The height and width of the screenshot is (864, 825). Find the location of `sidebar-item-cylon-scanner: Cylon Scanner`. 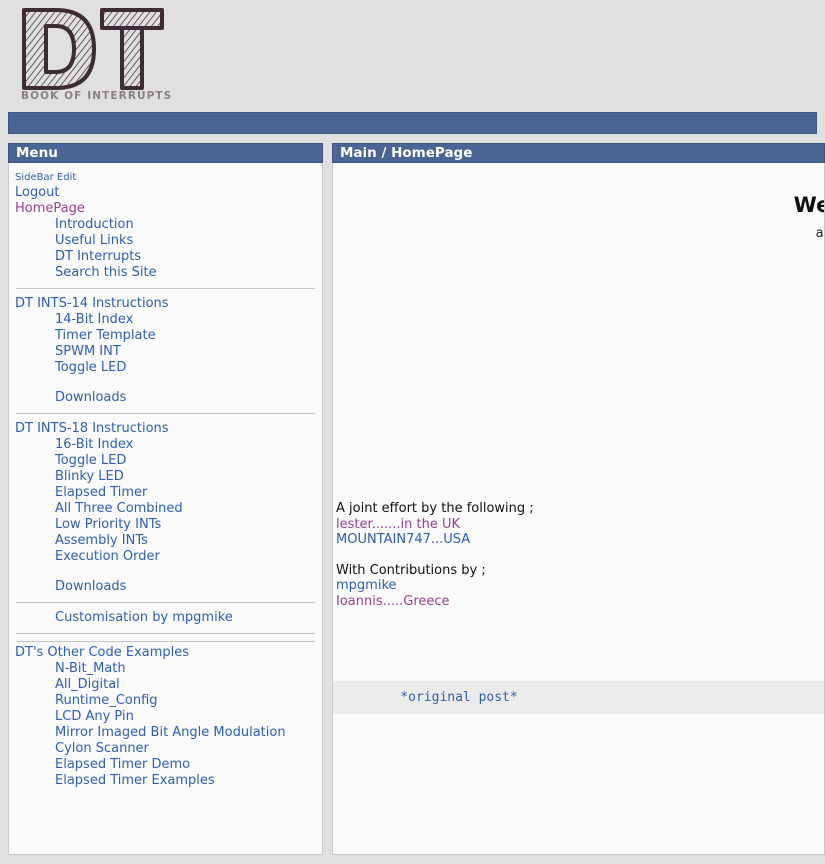

sidebar-item-cylon-scanner: Cylon Scanner is located at coordinates (165, 749).